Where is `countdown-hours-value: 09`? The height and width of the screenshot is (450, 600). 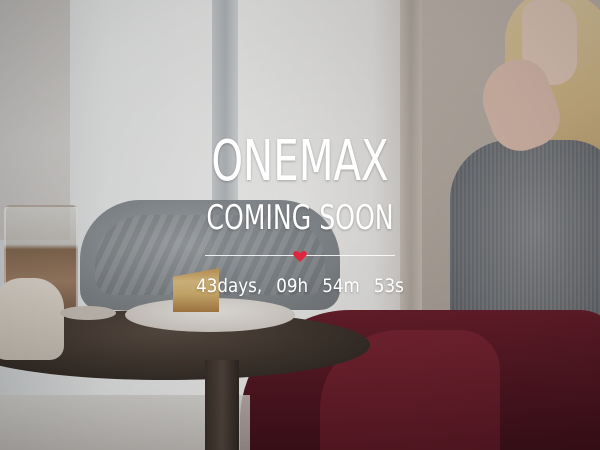 countdown-hours-value: 09 is located at coordinates (287, 286).